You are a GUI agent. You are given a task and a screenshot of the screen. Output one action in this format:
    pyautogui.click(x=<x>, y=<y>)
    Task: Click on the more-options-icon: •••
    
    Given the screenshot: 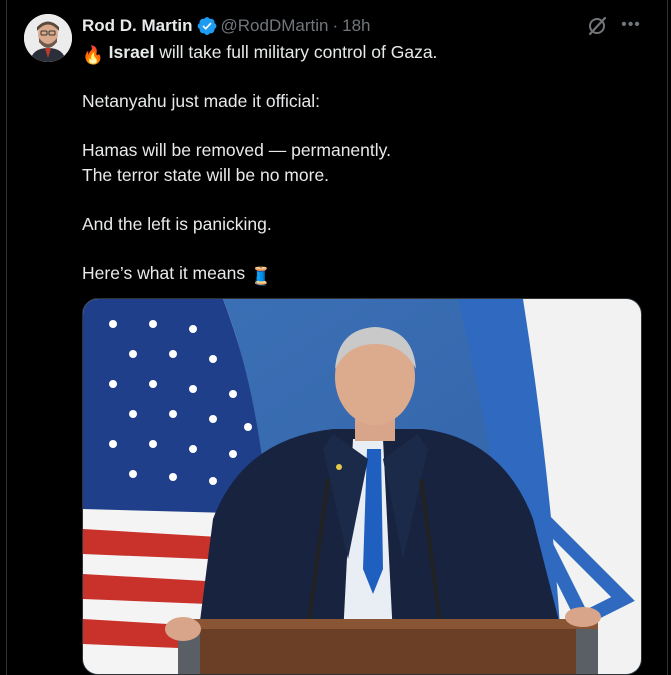 What is the action you would take?
    pyautogui.click(x=631, y=25)
    